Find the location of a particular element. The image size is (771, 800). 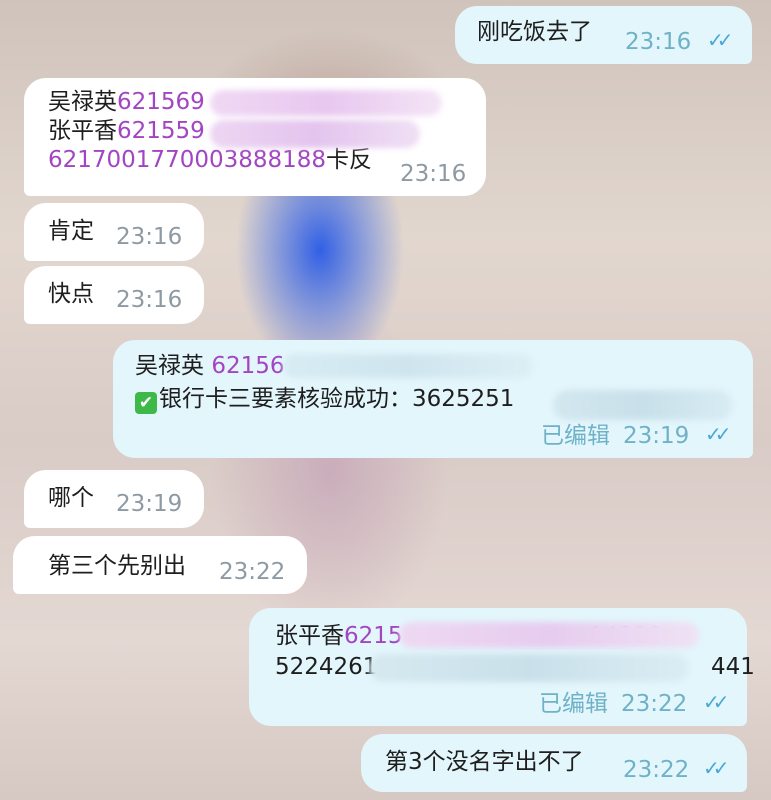

message-text: 肯定 is located at coordinates (71, 231).